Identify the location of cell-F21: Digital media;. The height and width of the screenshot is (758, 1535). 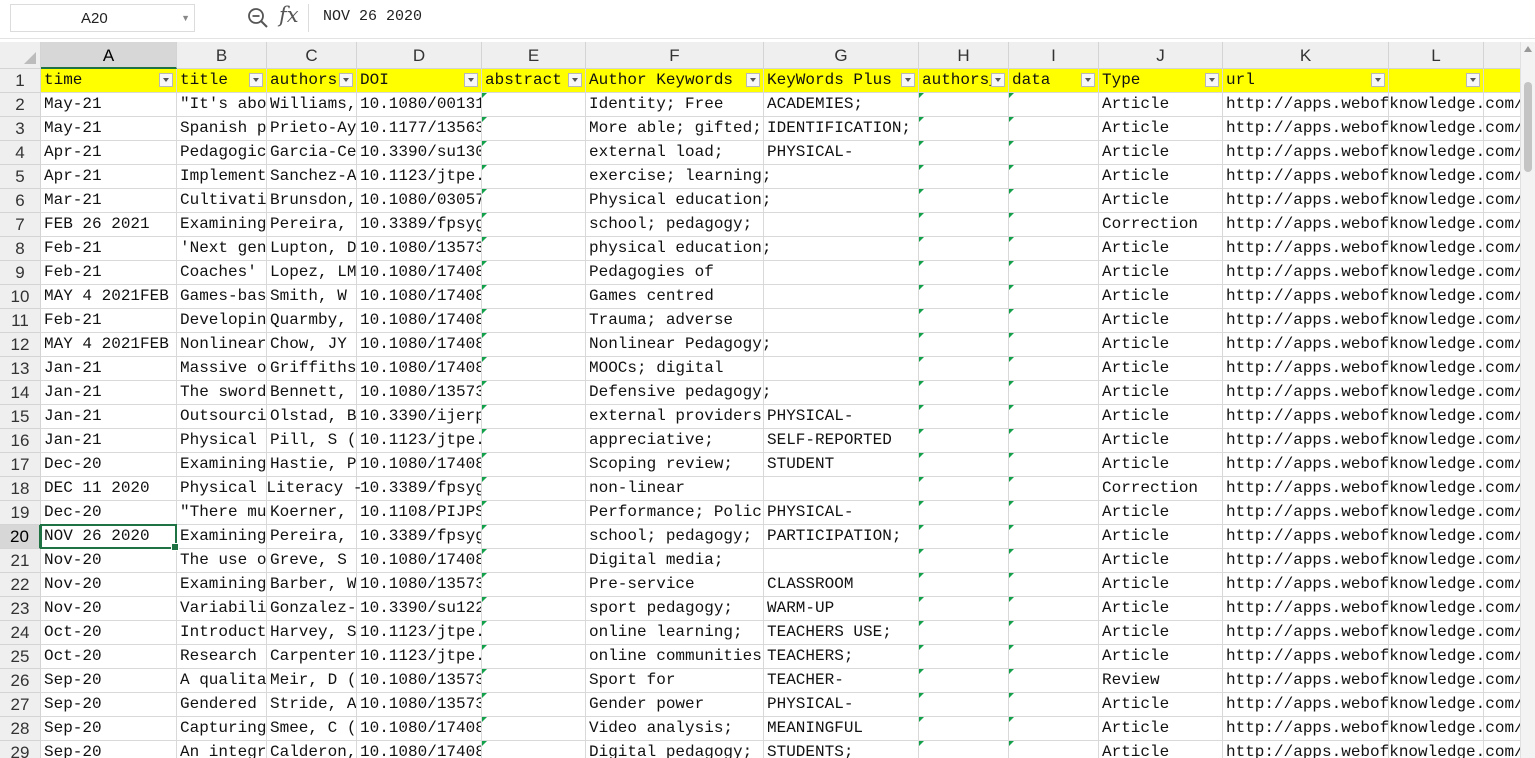
(675, 561).